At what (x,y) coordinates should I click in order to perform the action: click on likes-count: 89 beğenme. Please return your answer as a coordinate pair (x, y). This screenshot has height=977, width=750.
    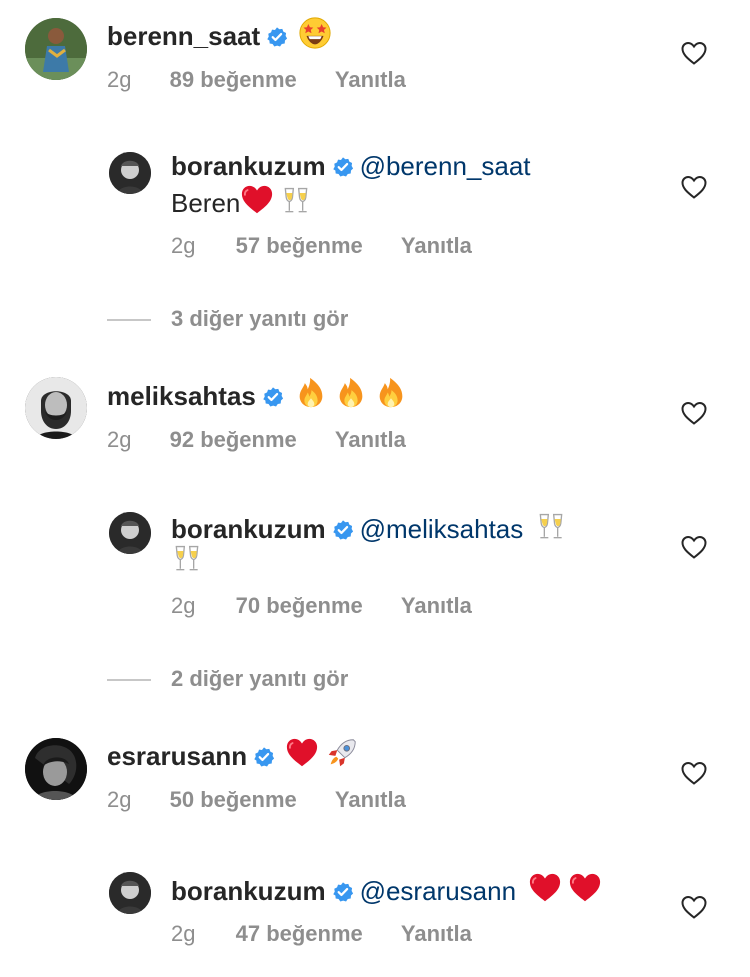
    Looking at the image, I should click on (233, 80).